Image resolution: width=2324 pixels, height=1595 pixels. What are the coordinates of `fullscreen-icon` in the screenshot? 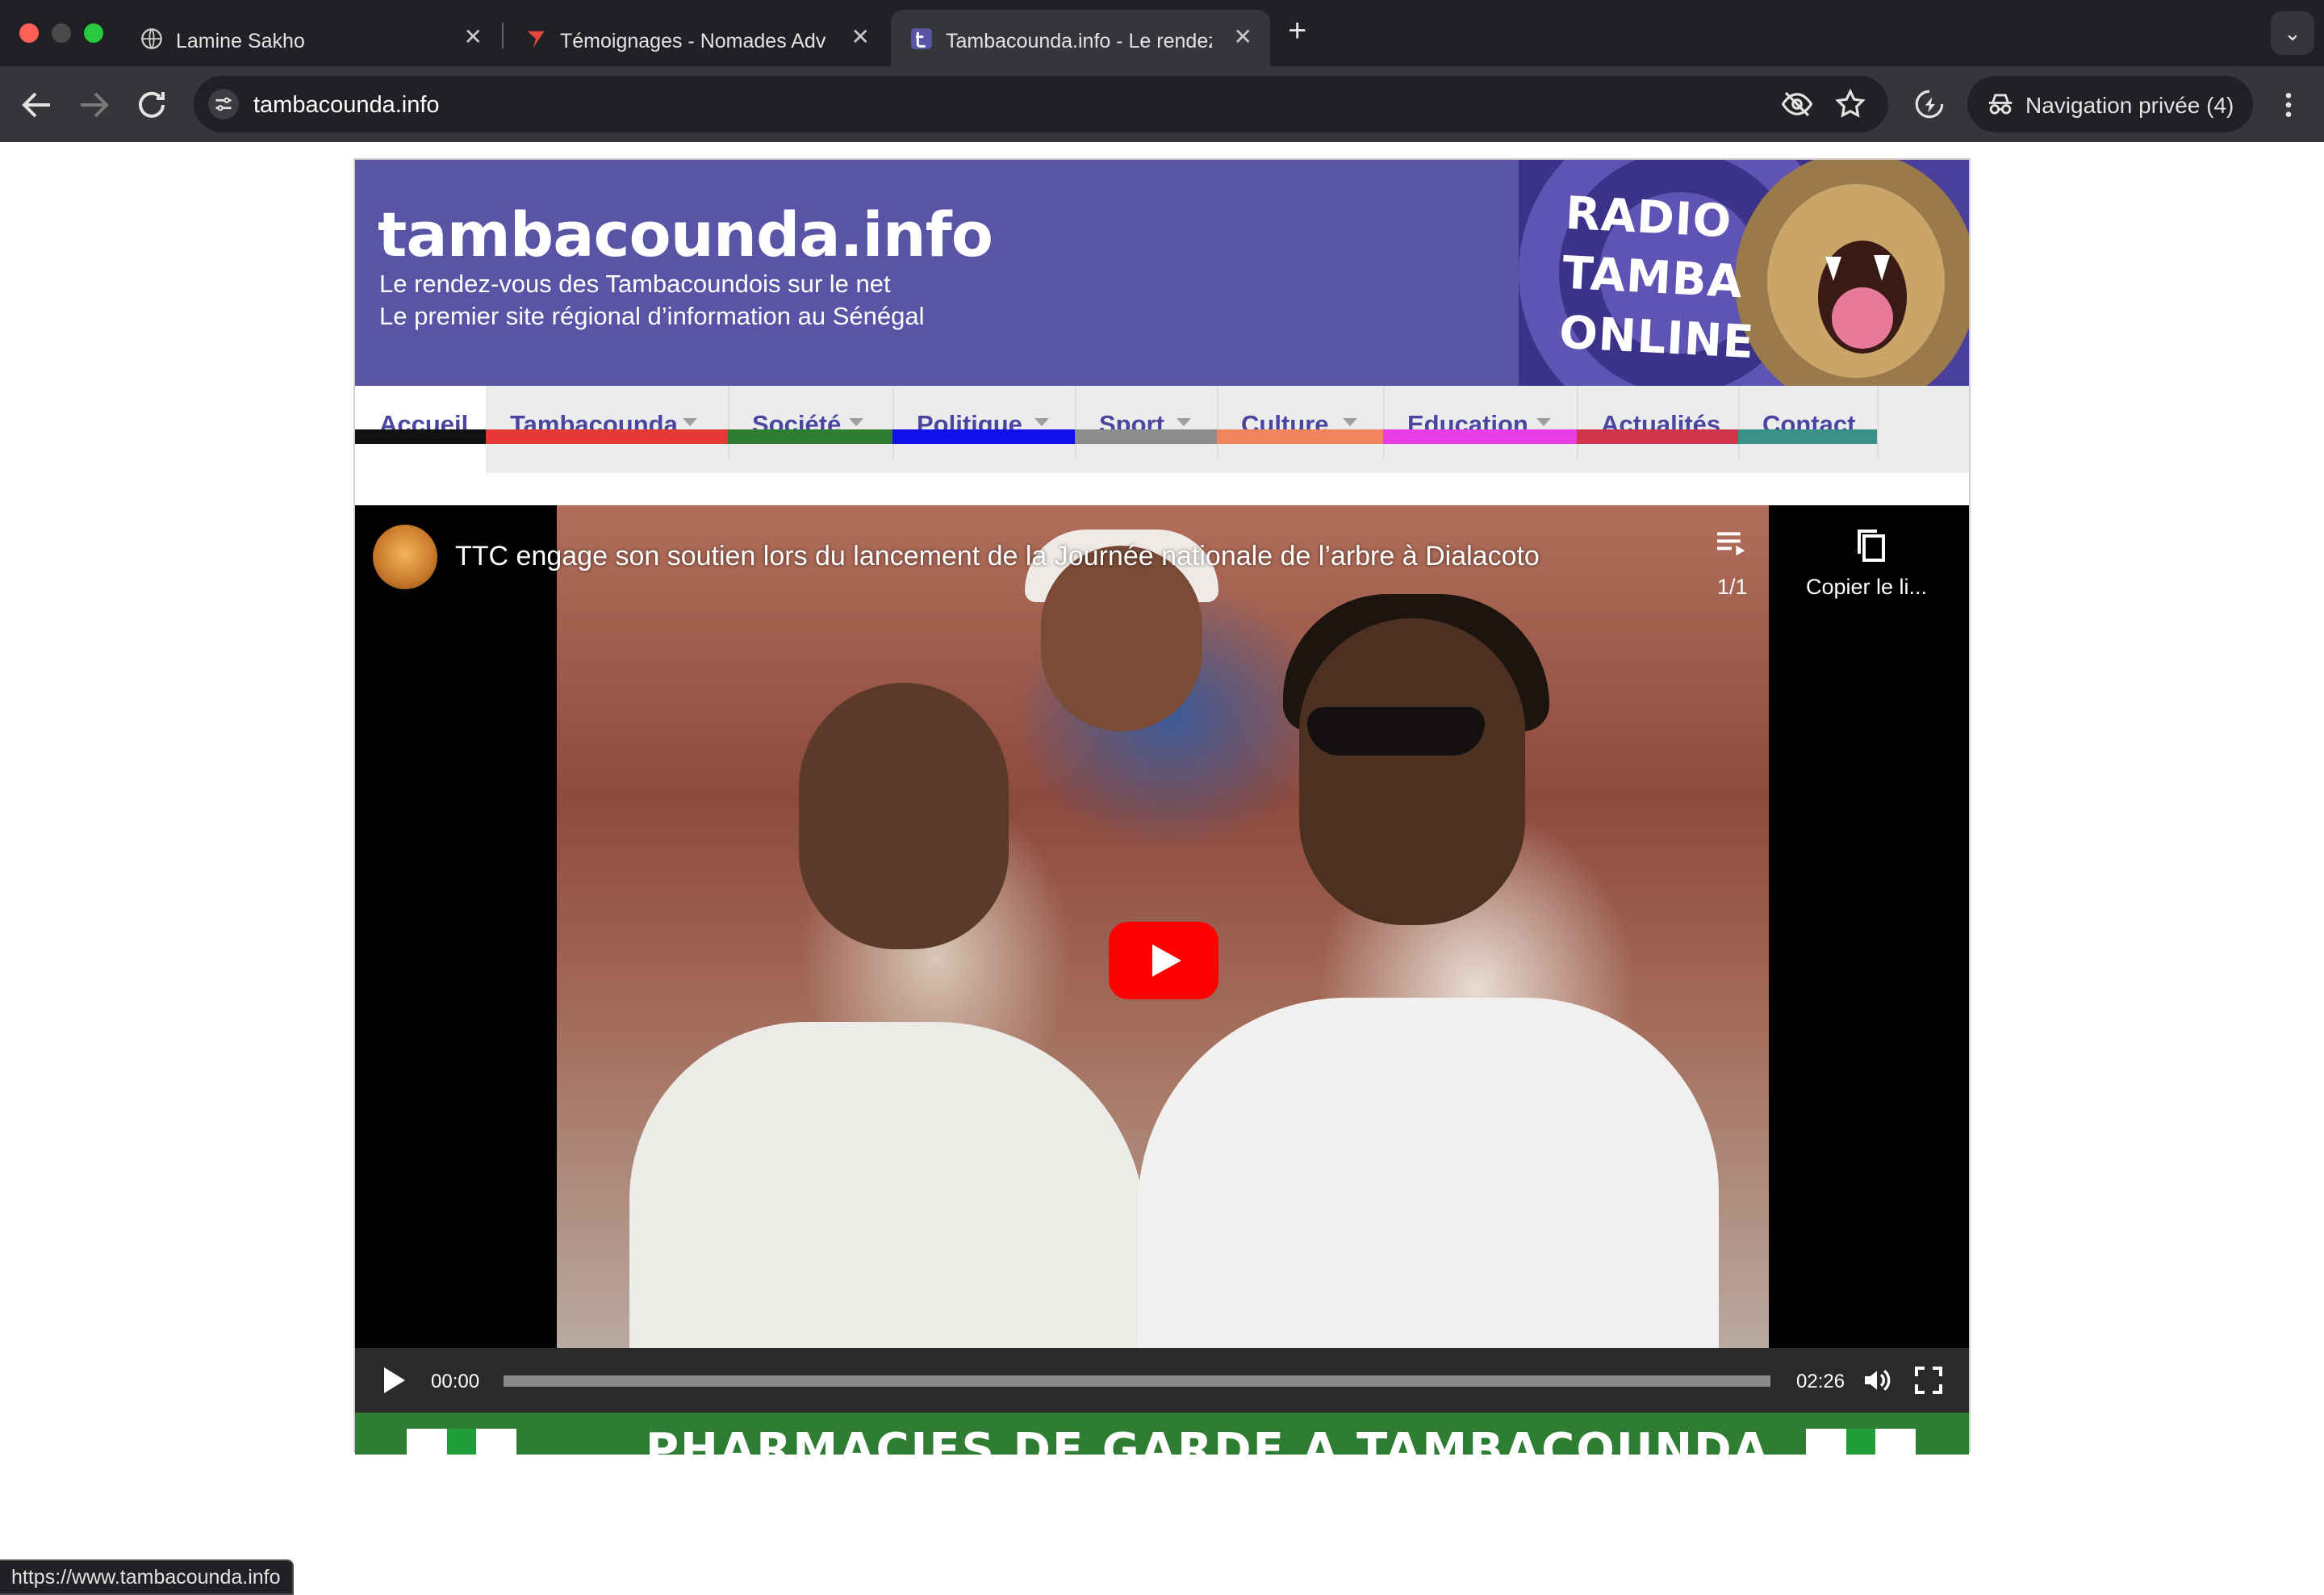 It's located at (1928, 1380).